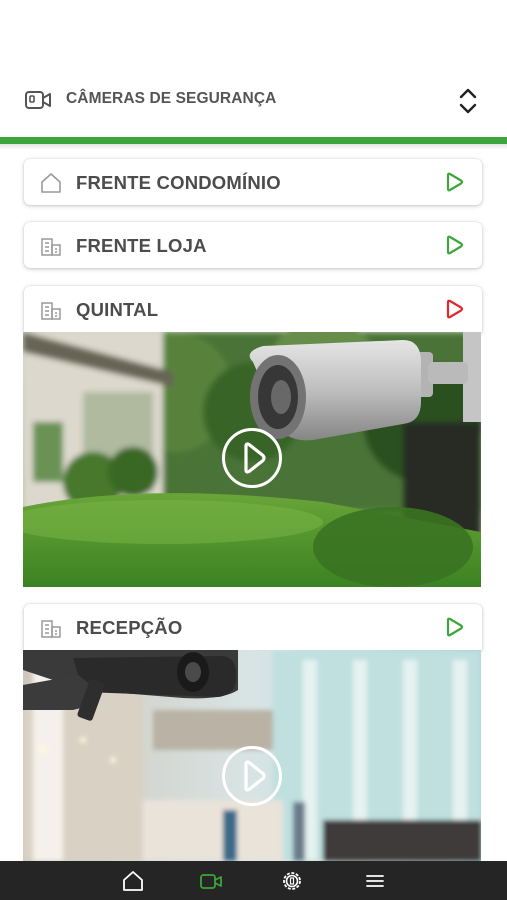 This screenshot has width=507, height=900. I want to click on camera-label: FRENTE LOJA, so click(141, 245).